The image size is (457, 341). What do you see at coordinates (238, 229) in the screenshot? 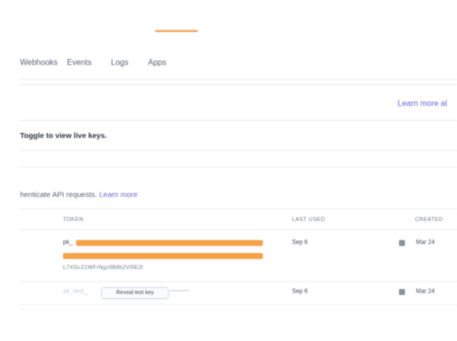
I see `table-header-border` at bounding box center [238, 229].